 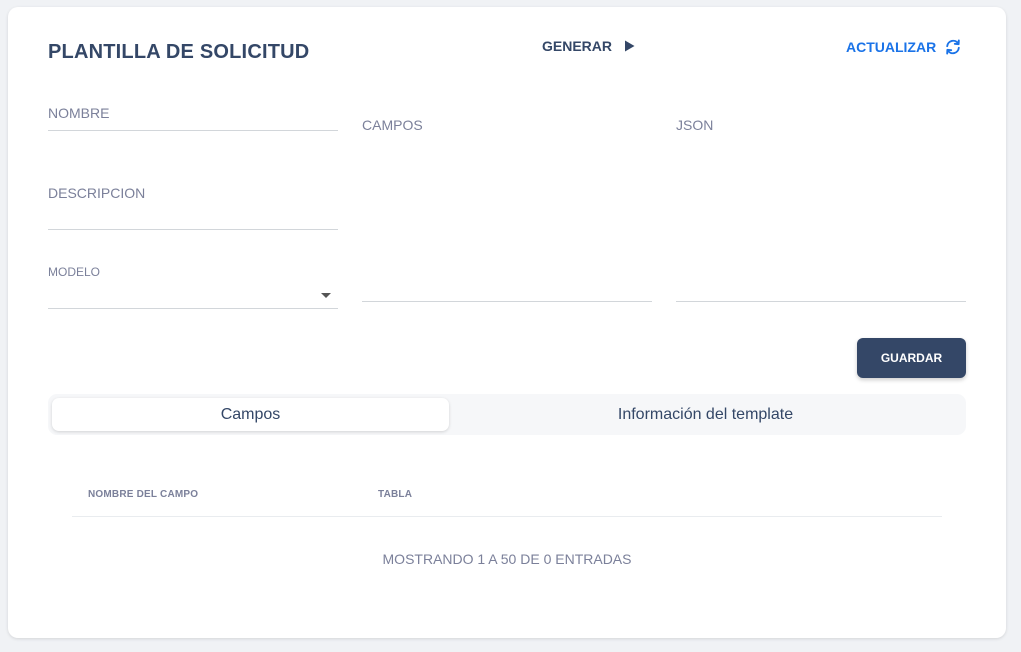 What do you see at coordinates (953, 47) in the screenshot?
I see `refresh-icon` at bounding box center [953, 47].